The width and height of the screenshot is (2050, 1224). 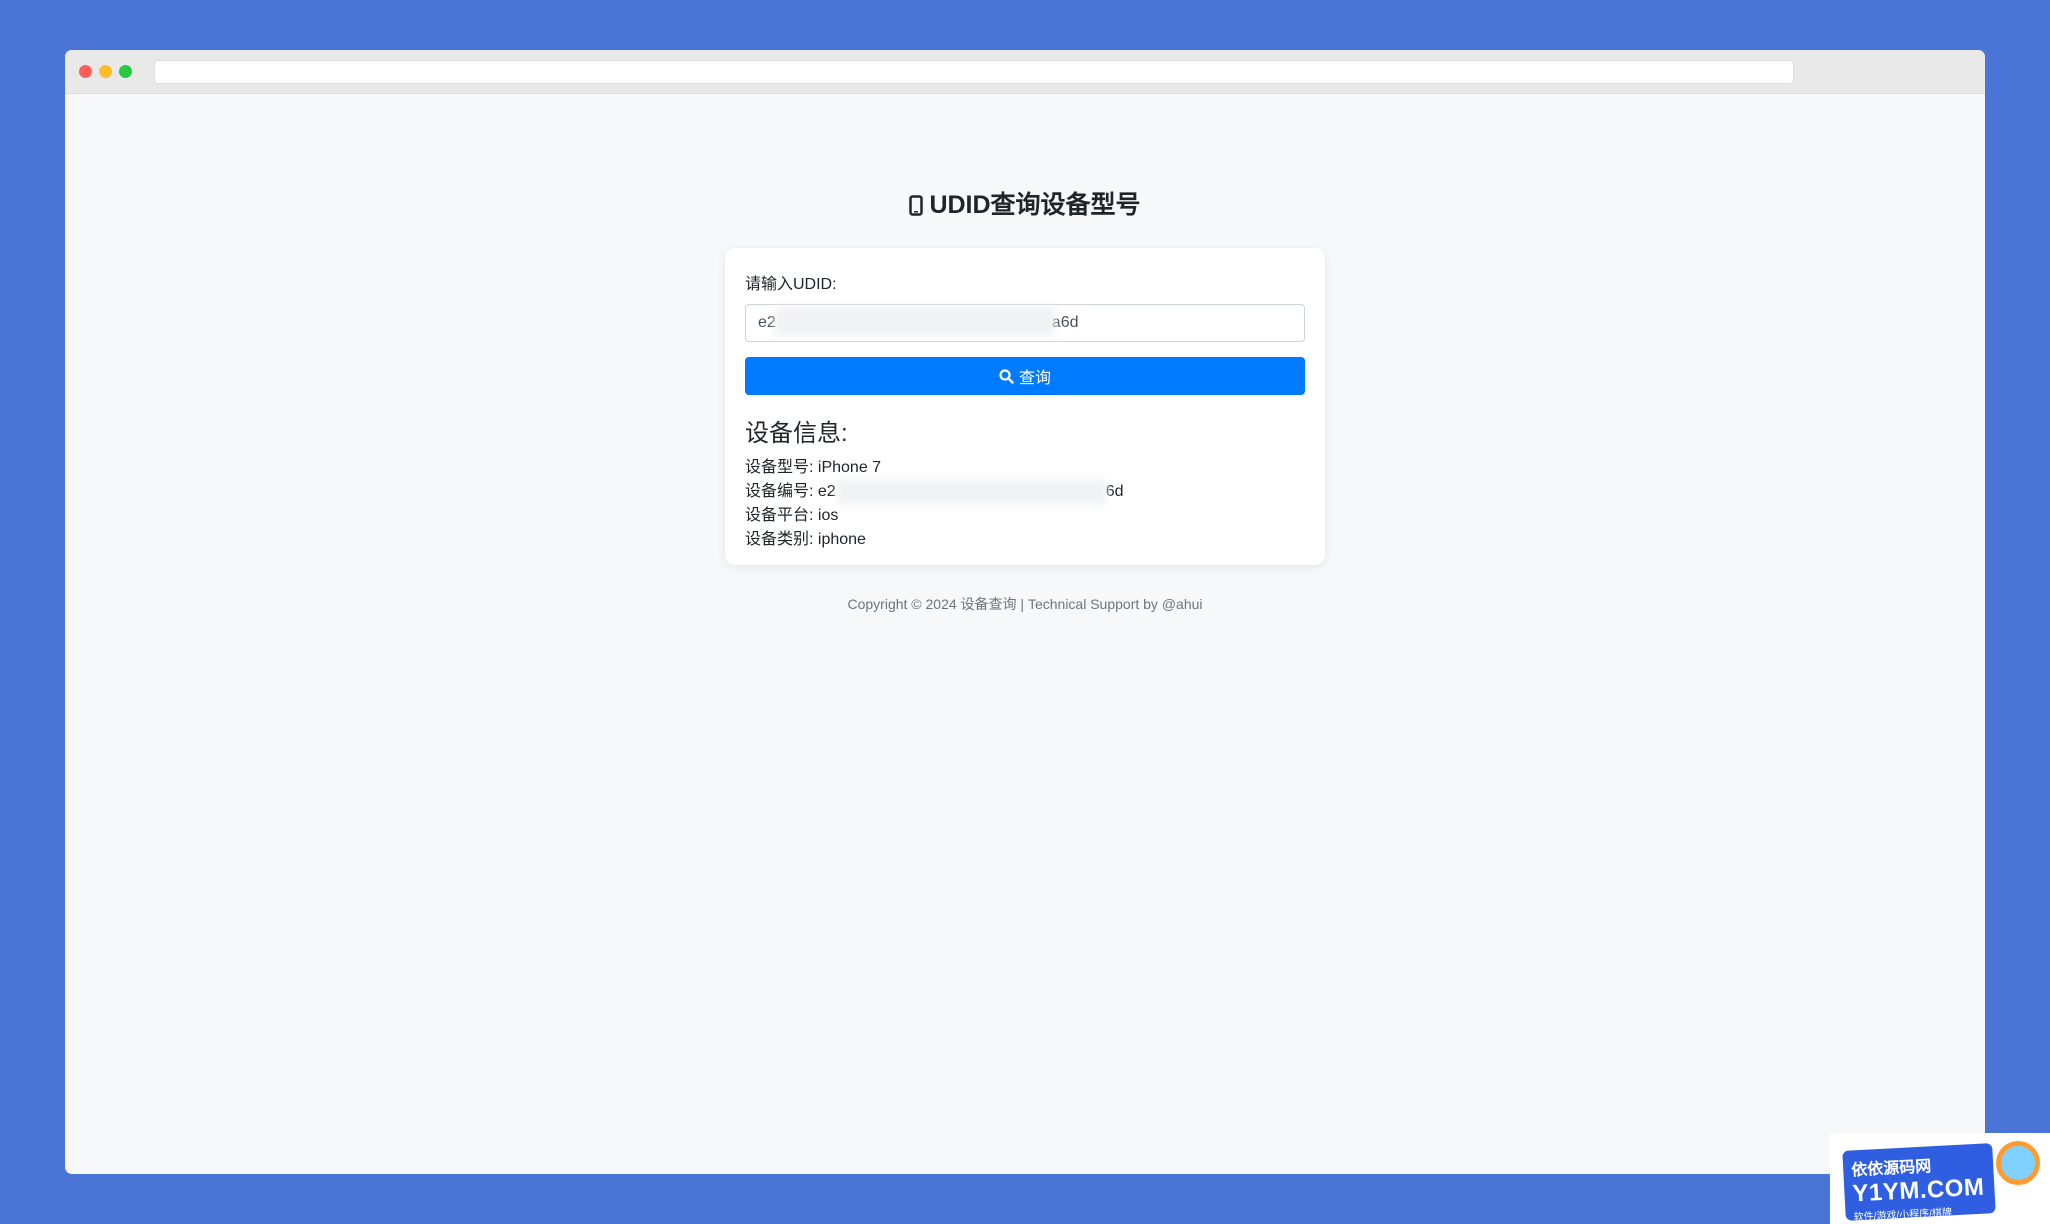 I want to click on minimize-window-dot, so click(x=105, y=71).